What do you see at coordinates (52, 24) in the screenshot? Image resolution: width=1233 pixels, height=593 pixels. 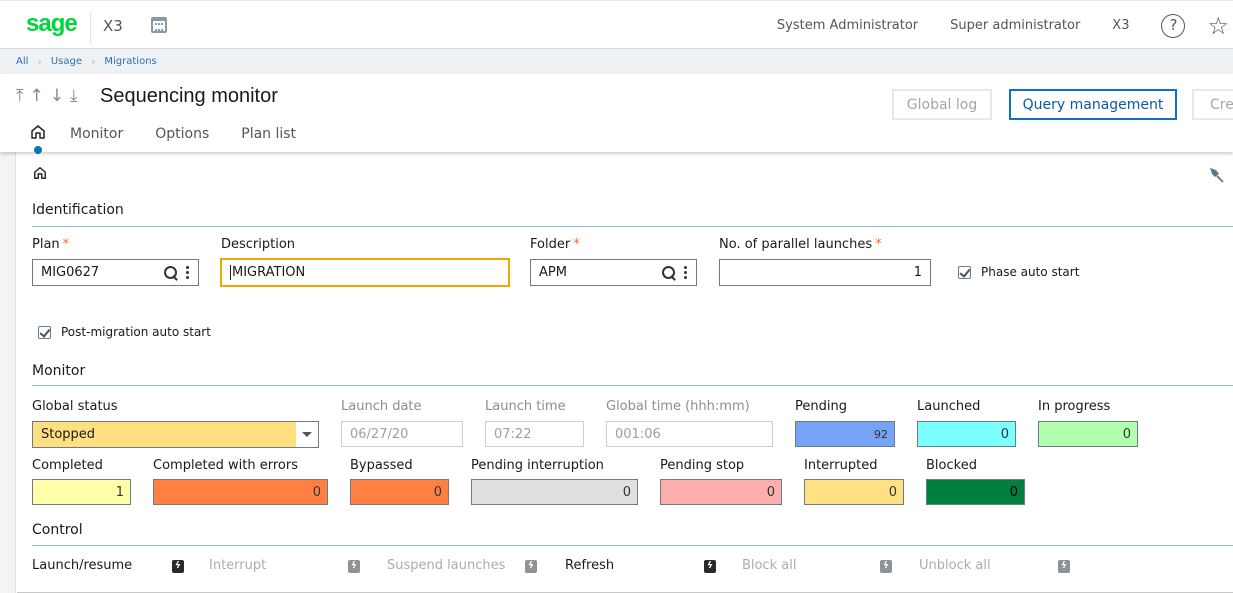 I see `sage-logo: sage` at bounding box center [52, 24].